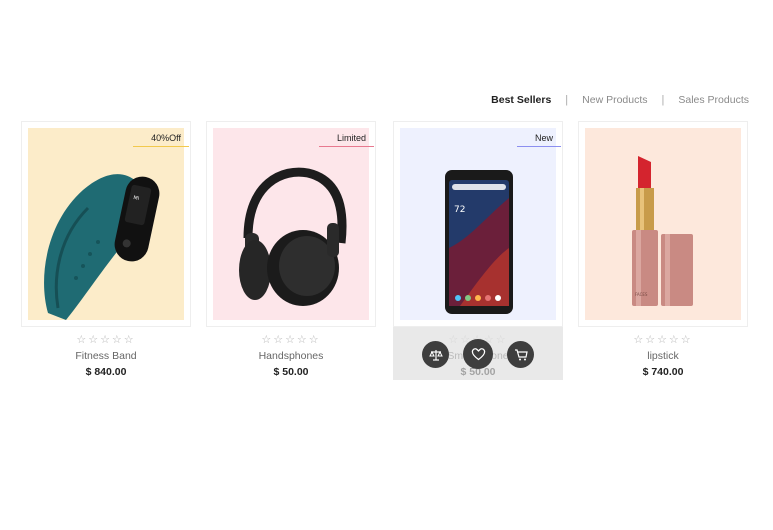 This screenshot has height=530, width=773. What do you see at coordinates (521, 100) in the screenshot?
I see `tab-best-sellers: Best Sellers` at bounding box center [521, 100].